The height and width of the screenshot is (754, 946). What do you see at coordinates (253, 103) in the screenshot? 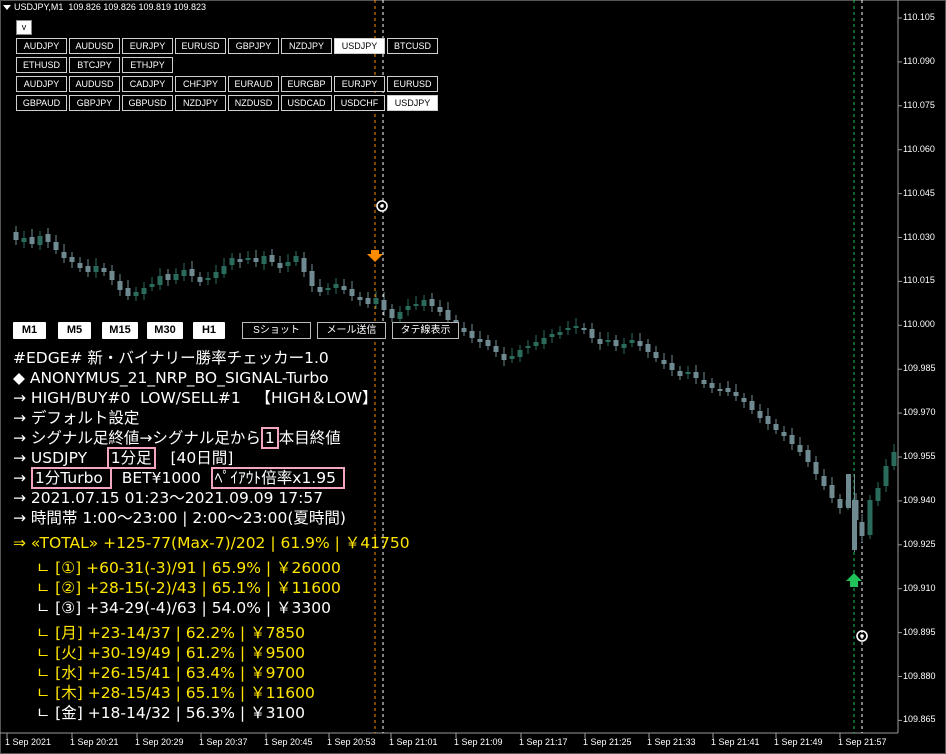
I see `pair-button-nzdusd: NZDUSD` at bounding box center [253, 103].